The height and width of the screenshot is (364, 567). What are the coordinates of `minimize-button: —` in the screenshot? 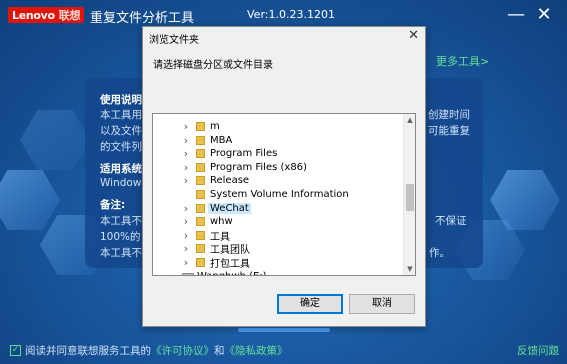 It's located at (516, 15).